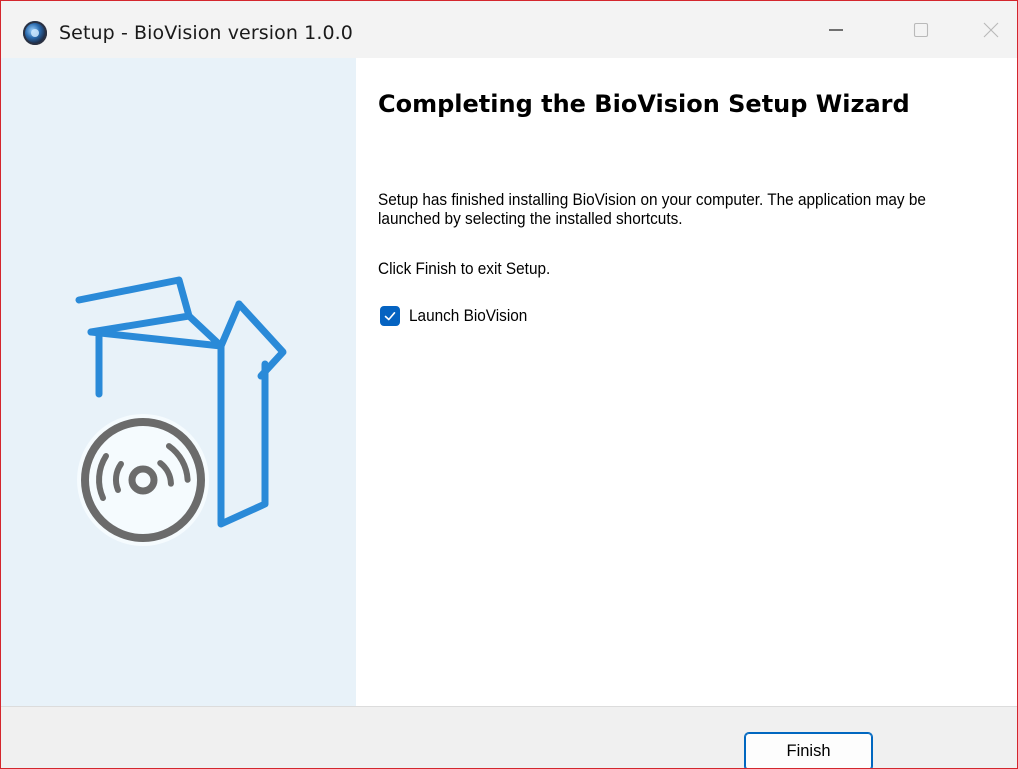 The image size is (1018, 769). I want to click on maximize-icon, so click(921, 29).